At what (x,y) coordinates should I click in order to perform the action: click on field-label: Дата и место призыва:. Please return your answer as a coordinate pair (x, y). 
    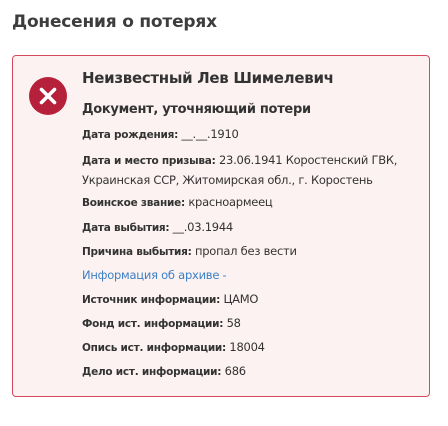
    Looking at the image, I should click on (149, 161).